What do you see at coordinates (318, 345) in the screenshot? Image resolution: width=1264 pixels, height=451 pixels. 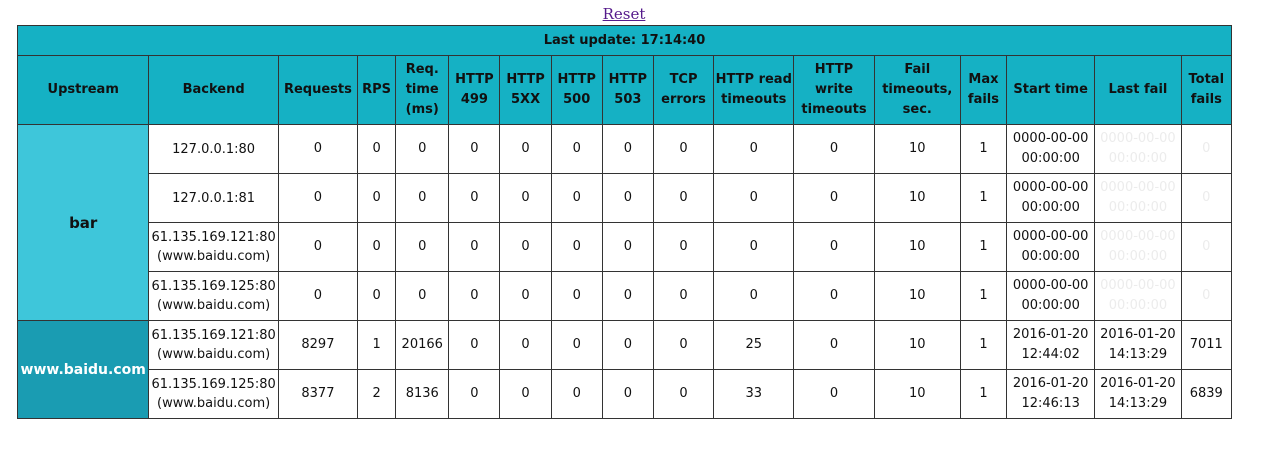 I see `cell-requests: 8297` at bounding box center [318, 345].